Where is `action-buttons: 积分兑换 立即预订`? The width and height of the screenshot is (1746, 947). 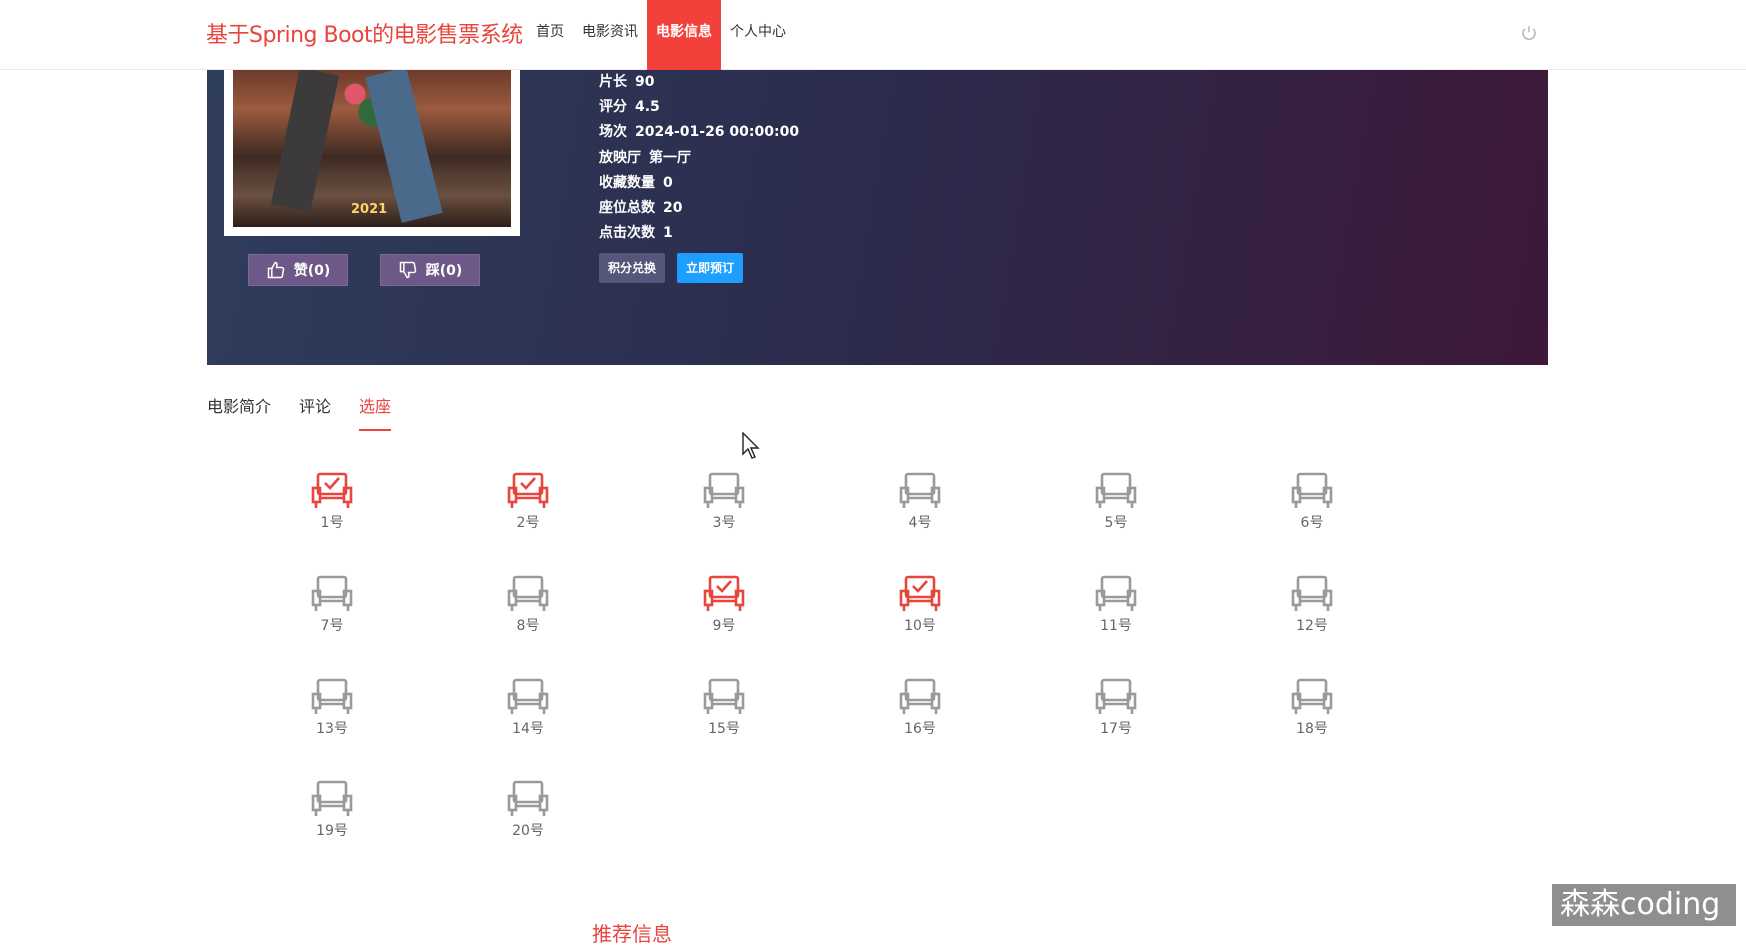 action-buttons: 积分兑换 立即预订 is located at coordinates (671, 268).